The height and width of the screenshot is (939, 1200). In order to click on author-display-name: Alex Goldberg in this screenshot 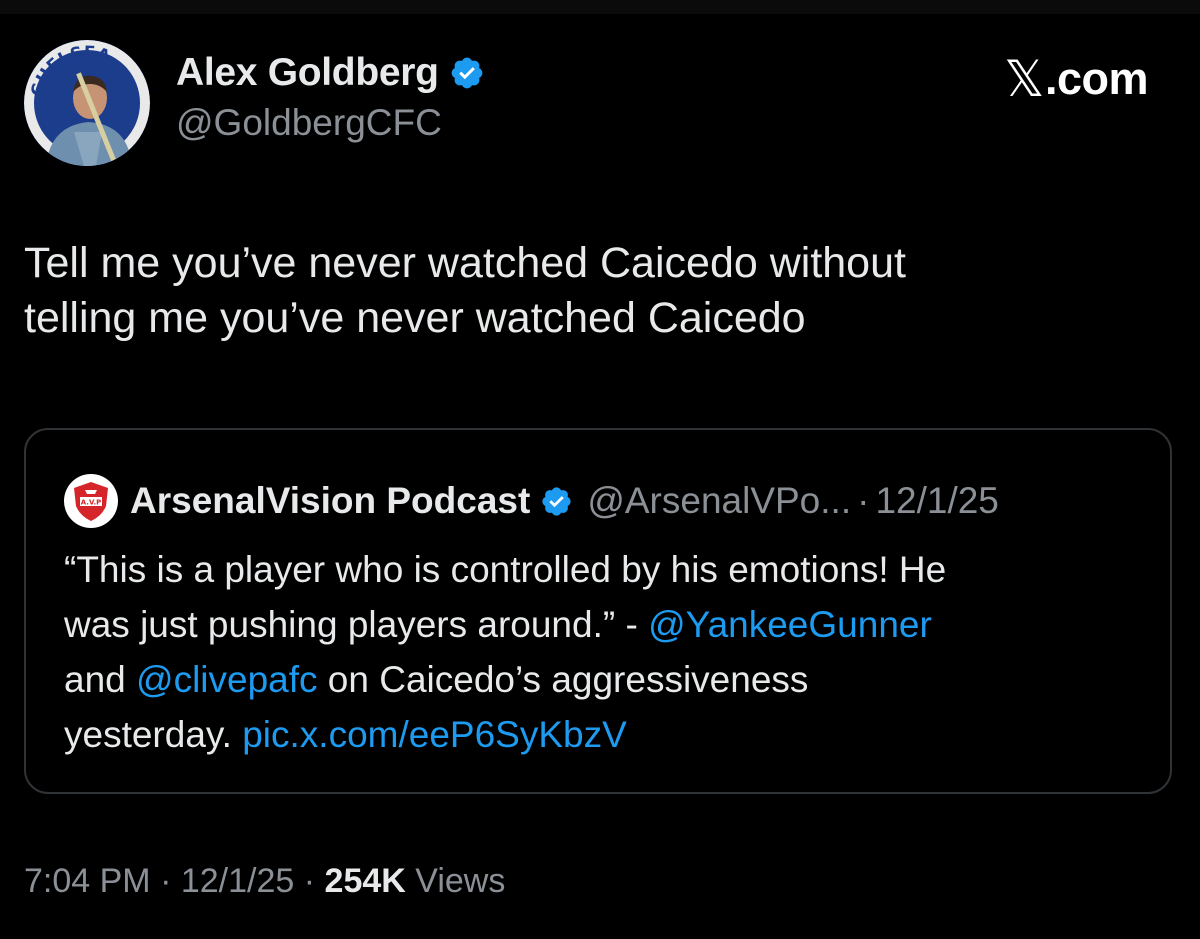, I will do `click(307, 73)`.